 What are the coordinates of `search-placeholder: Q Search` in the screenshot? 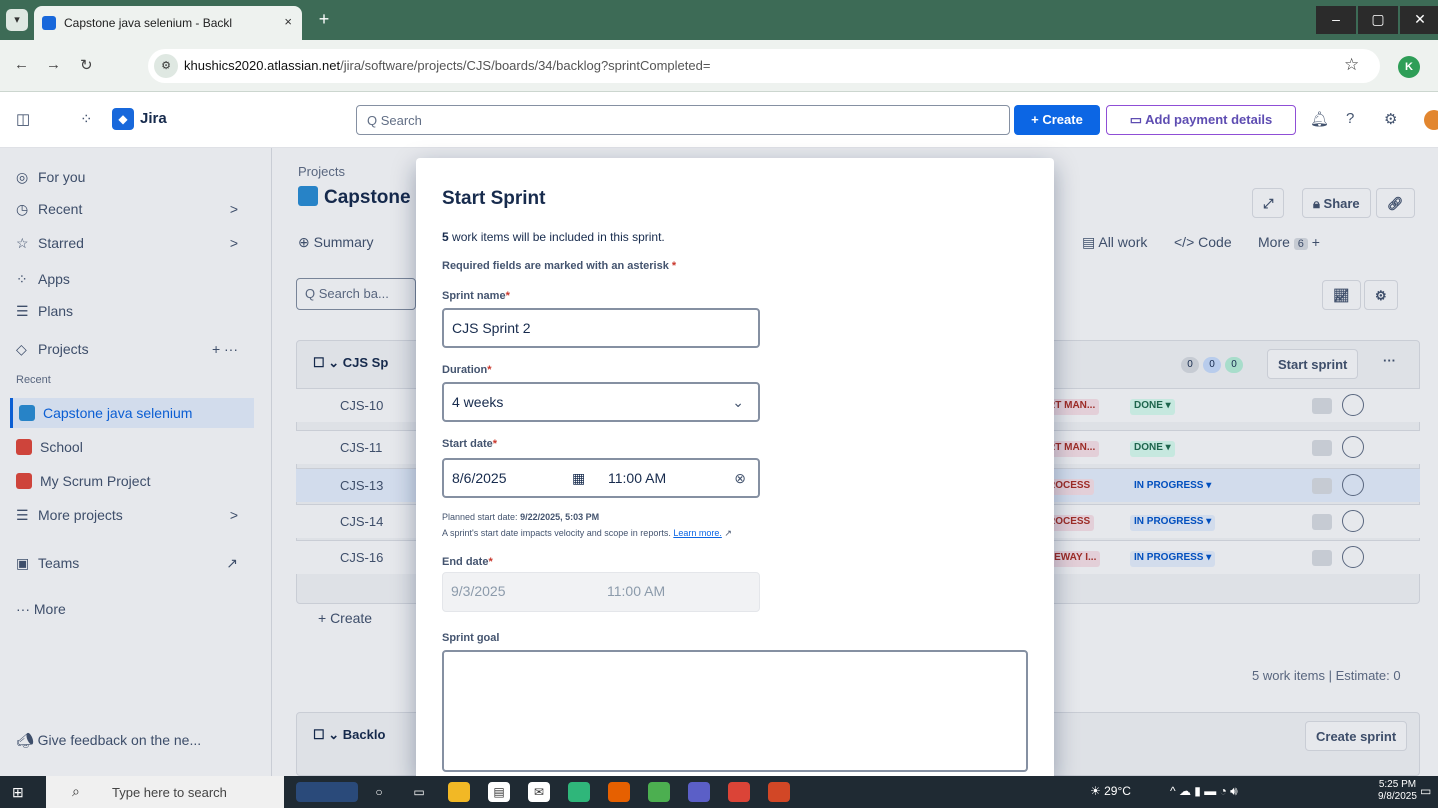 It's located at (394, 120).